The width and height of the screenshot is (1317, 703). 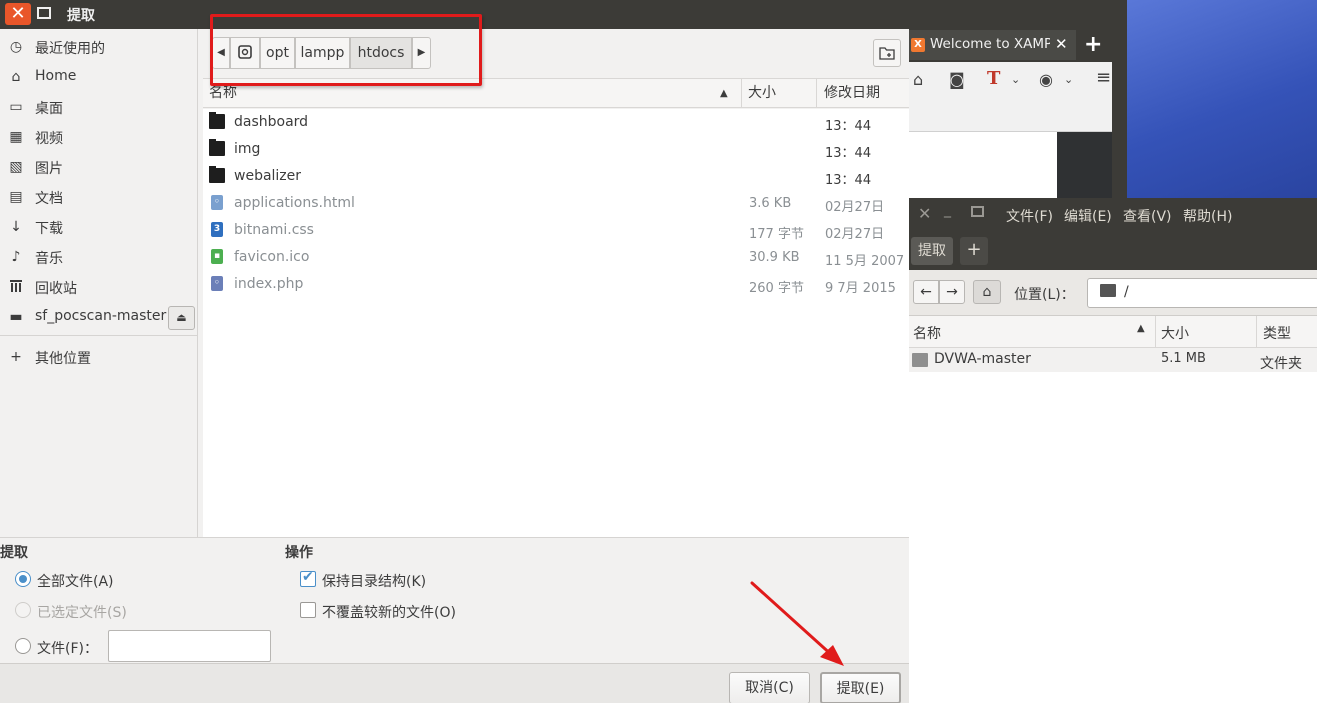 What do you see at coordinates (247, 149) in the screenshot?
I see `file-name: img` at bounding box center [247, 149].